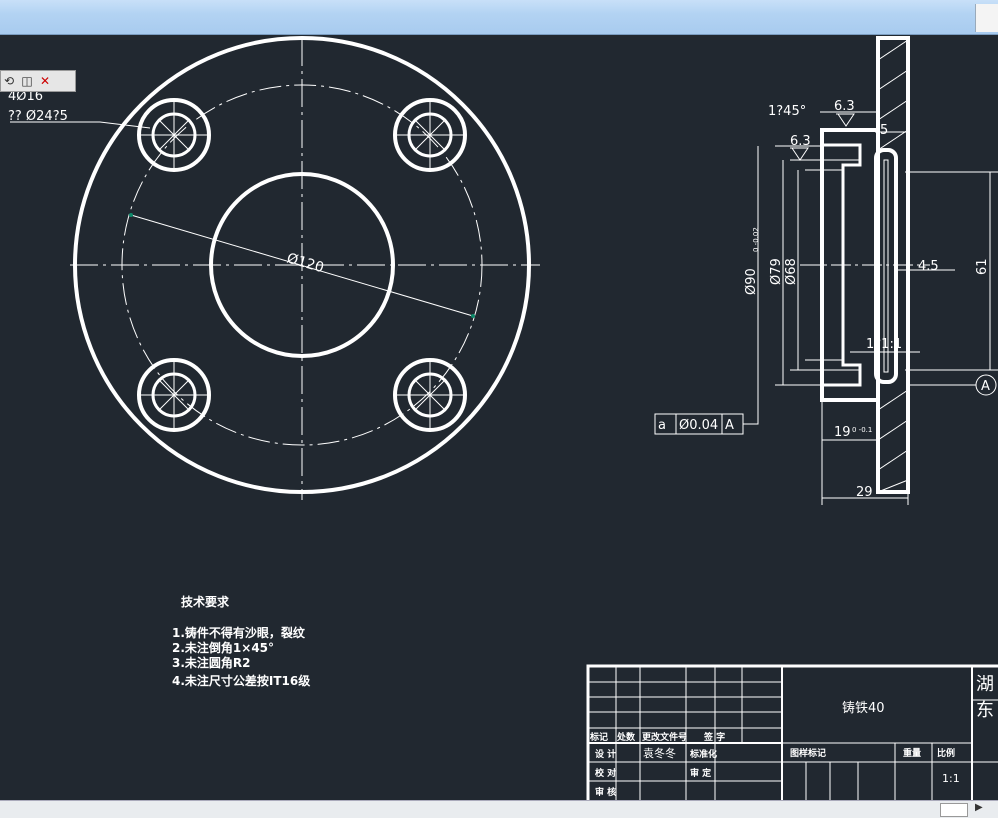 The image size is (998, 818). What do you see at coordinates (729, 425) in the screenshot?
I see `tolerance-datum: A` at bounding box center [729, 425].